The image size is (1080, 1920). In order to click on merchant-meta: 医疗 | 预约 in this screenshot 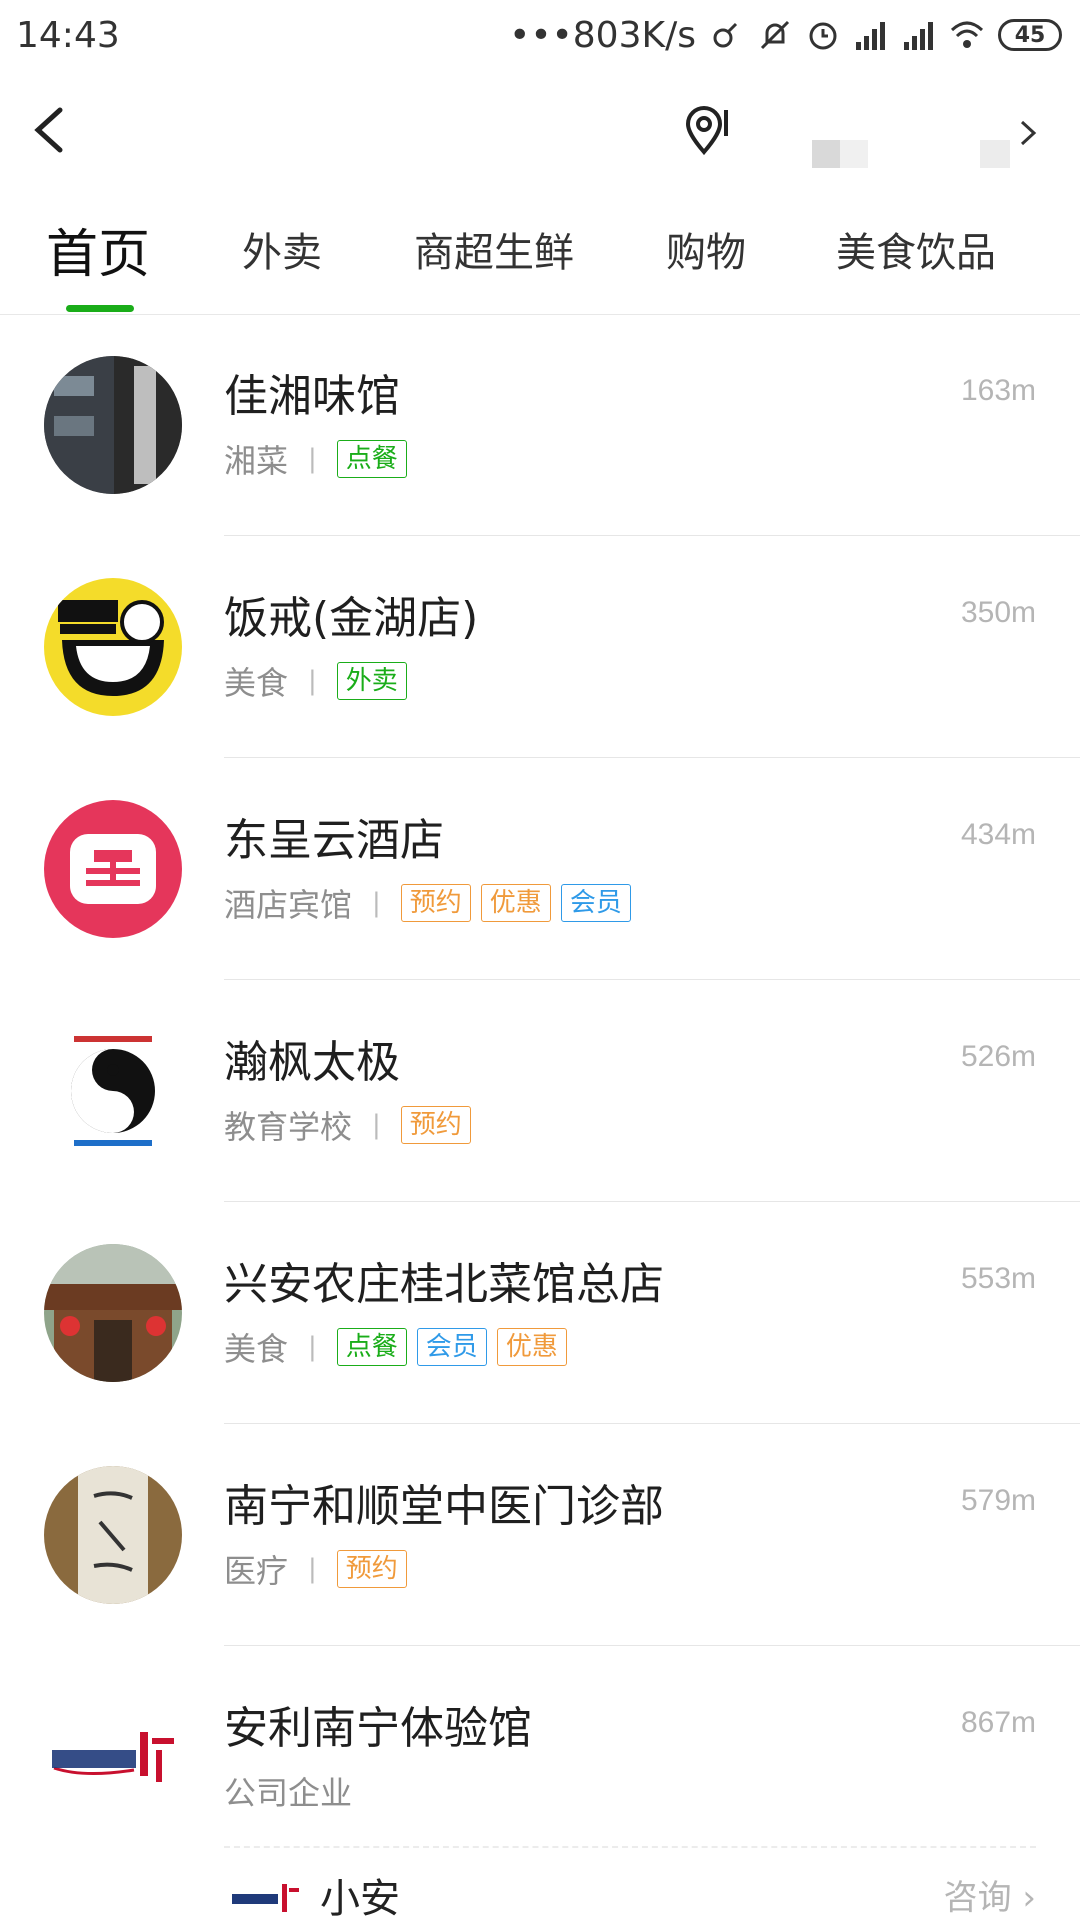, I will do `click(315, 1569)`.